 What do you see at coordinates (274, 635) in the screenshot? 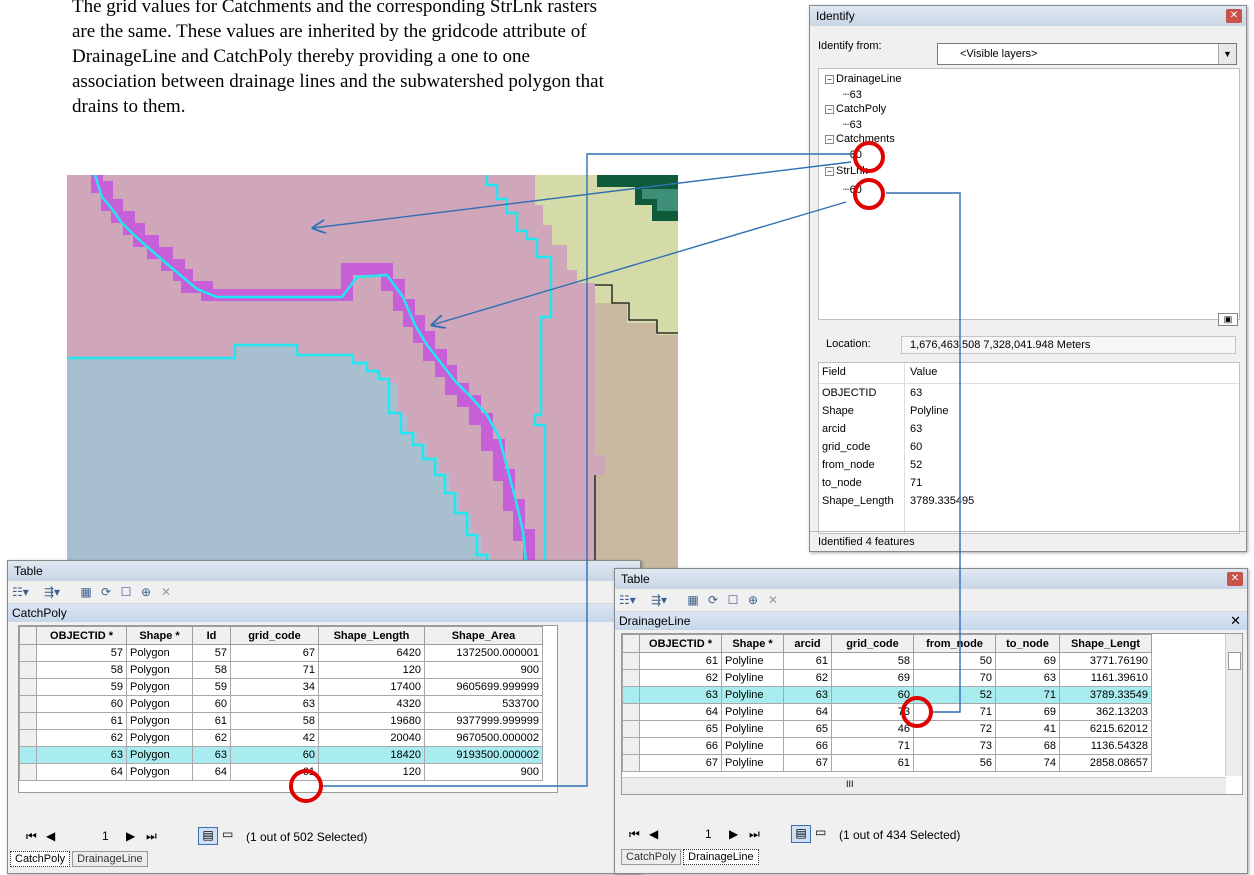
I see `column-header: grid_code` at bounding box center [274, 635].